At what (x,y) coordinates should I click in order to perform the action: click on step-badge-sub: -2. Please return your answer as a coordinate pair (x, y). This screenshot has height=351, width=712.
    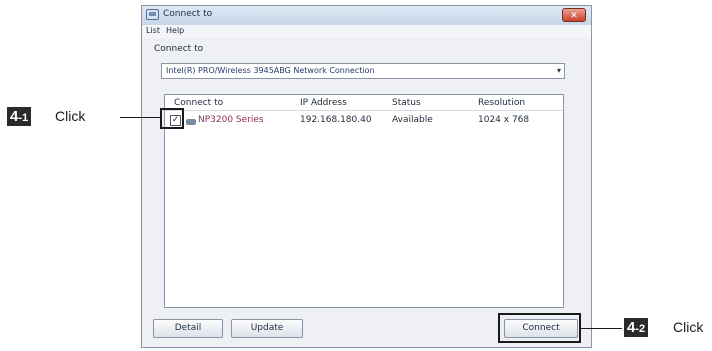
    Looking at the image, I should click on (640, 329).